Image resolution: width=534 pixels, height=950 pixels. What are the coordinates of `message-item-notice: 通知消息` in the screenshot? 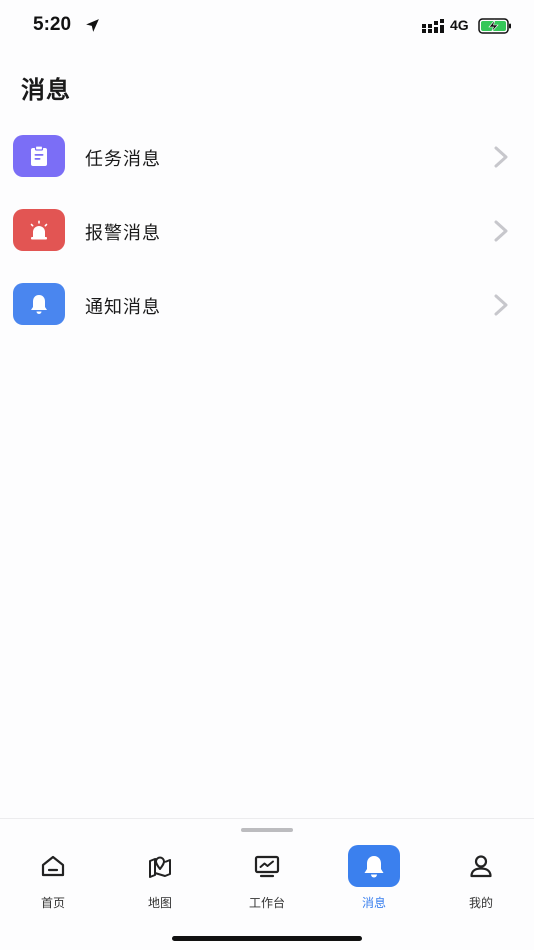 It's located at (267, 303).